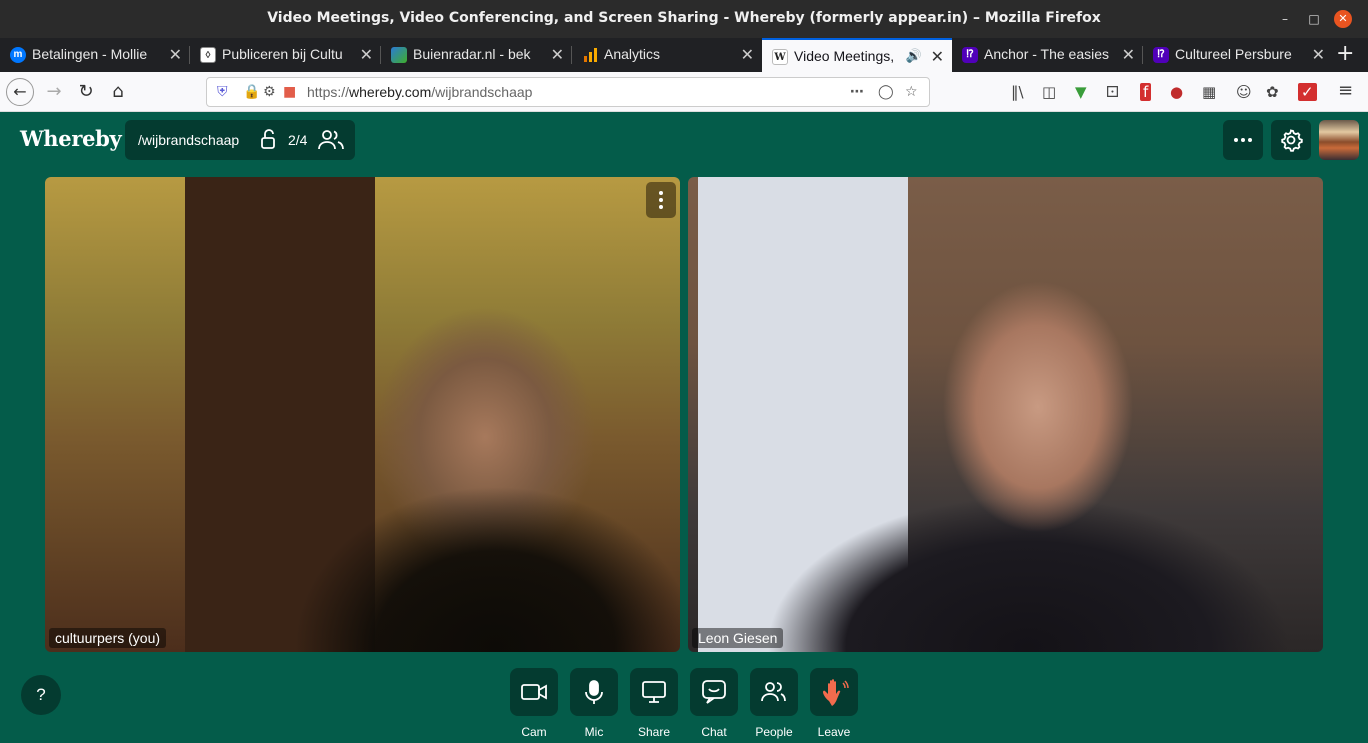  Describe the element at coordinates (1345, 90) in the screenshot. I see `hamburger-menu-icon: ≡` at that location.